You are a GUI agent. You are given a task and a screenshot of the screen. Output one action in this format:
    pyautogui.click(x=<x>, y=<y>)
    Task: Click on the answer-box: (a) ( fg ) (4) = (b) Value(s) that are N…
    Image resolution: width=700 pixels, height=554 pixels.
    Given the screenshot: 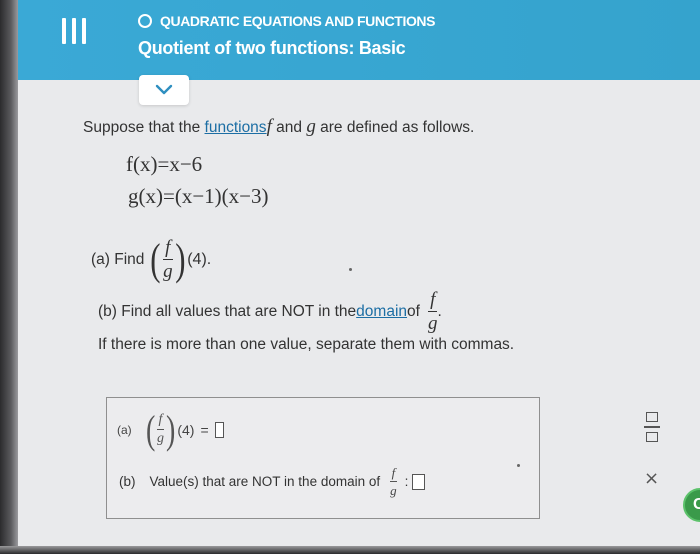 What is the action you would take?
    pyautogui.click(x=323, y=458)
    